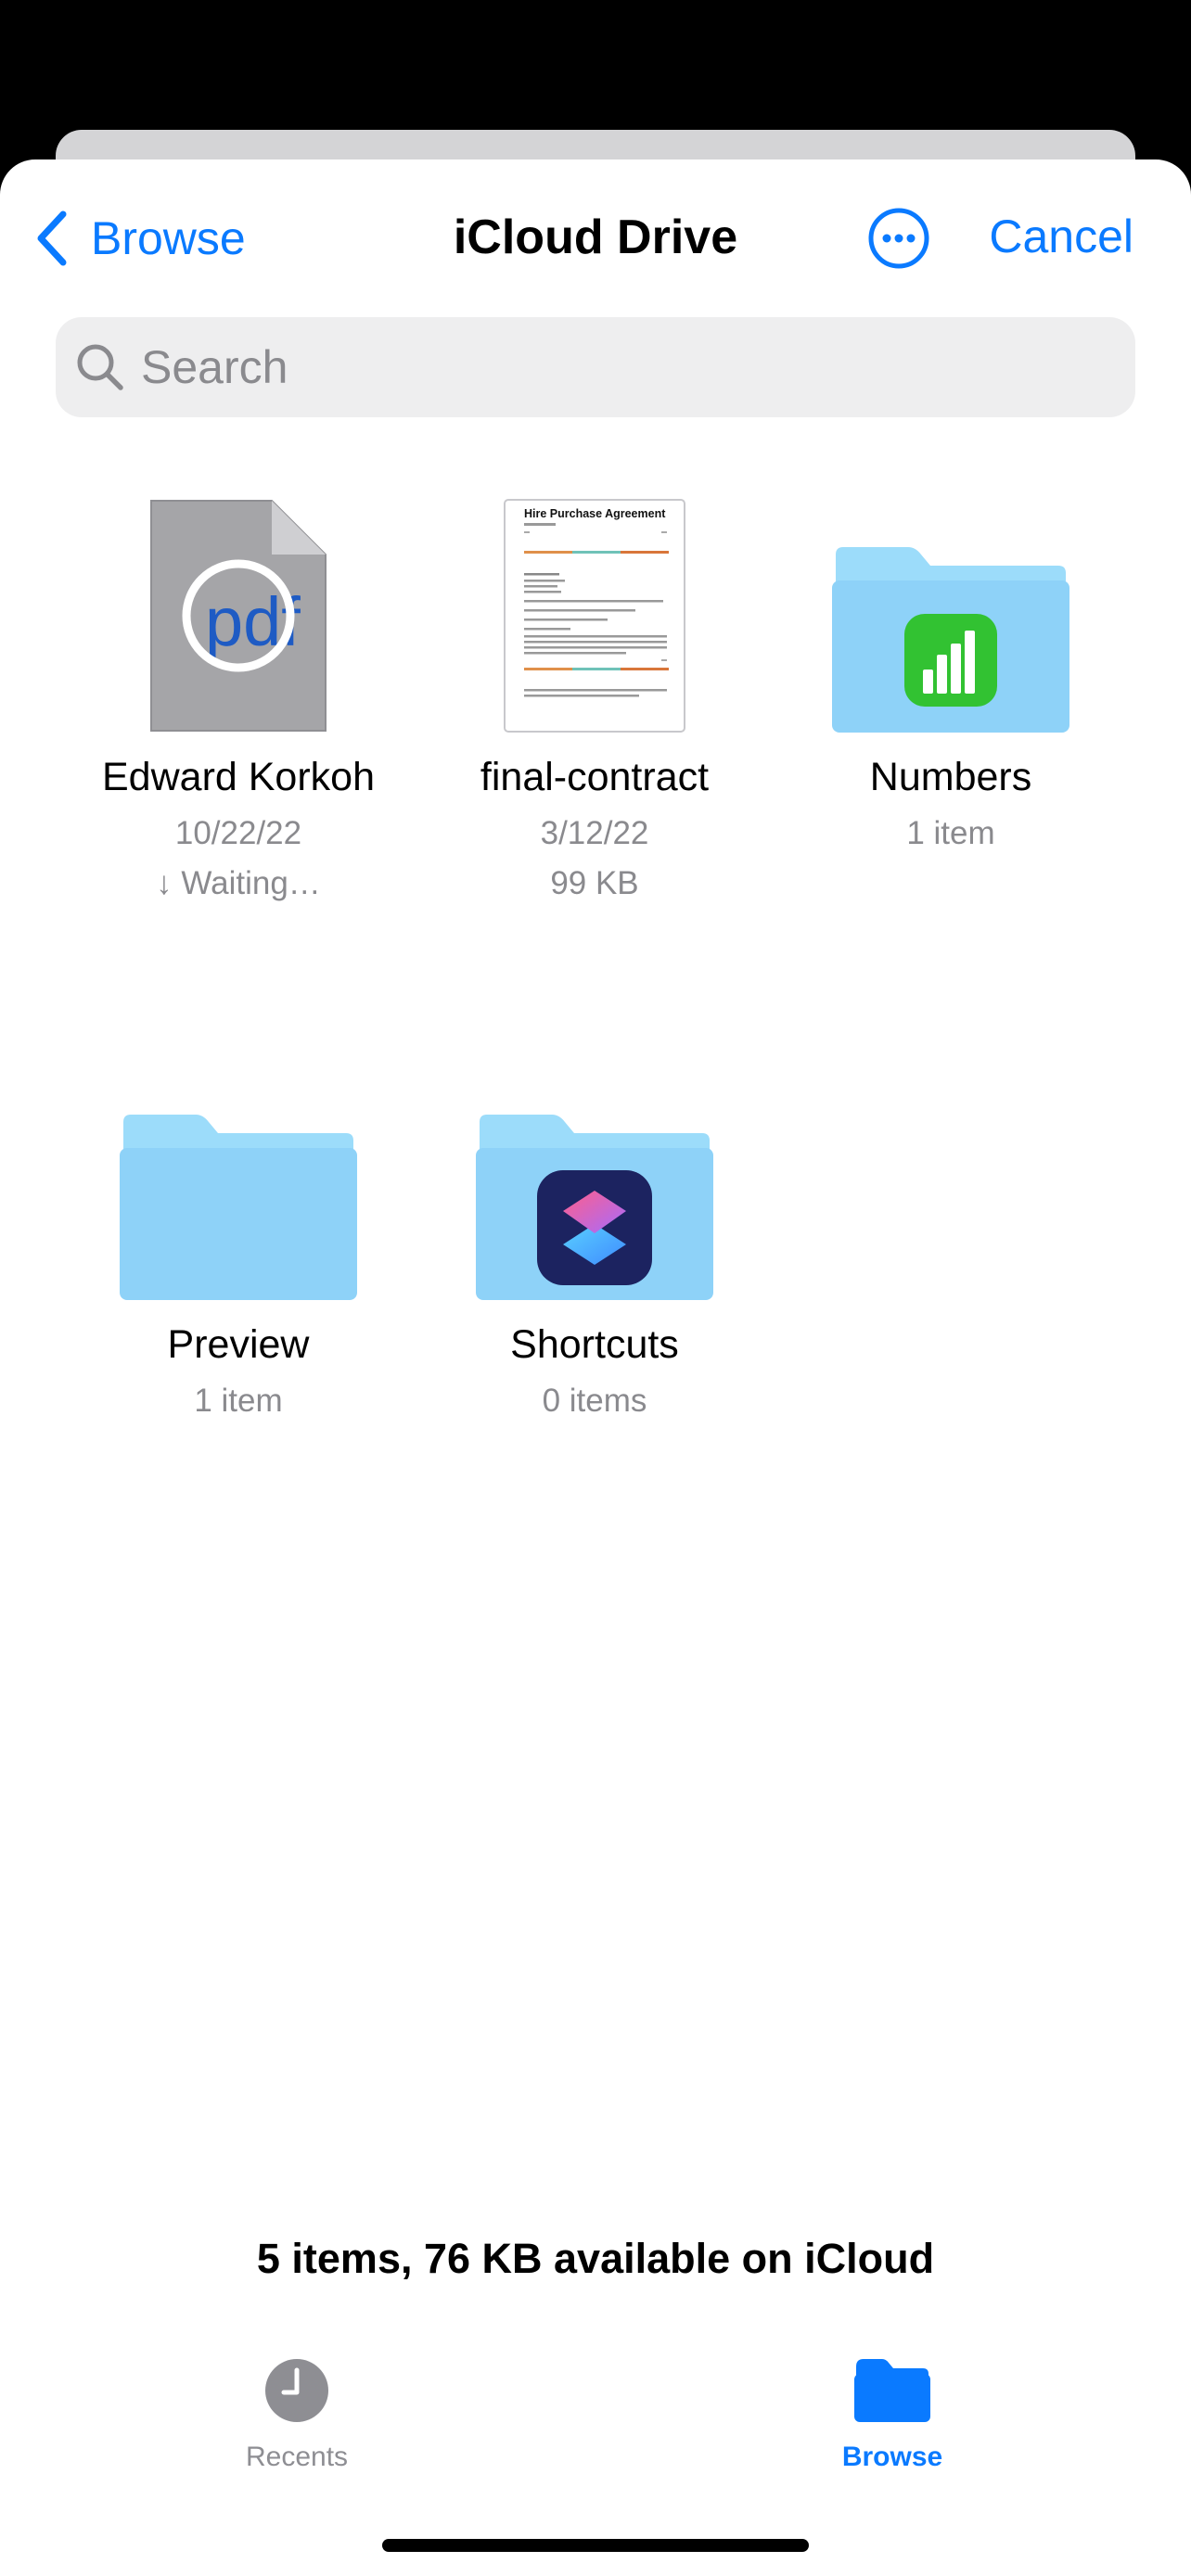  Describe the element at coordinates (594, 1344) in the screenshot. I see `item-name: Shortcuts` at that location.